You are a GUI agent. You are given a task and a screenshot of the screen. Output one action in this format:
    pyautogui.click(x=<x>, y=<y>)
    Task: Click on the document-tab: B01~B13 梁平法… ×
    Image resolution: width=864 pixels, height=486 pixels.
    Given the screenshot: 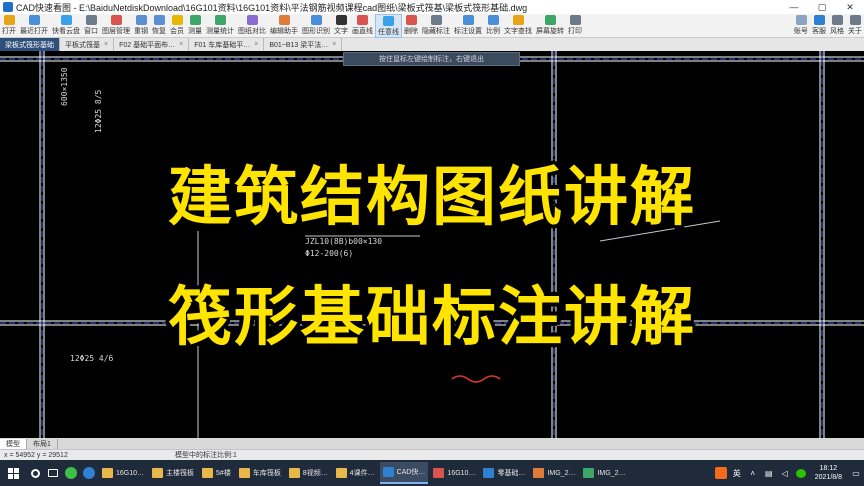 What is the action you would take?
    pyautogui.click(x=303, y=44)
    